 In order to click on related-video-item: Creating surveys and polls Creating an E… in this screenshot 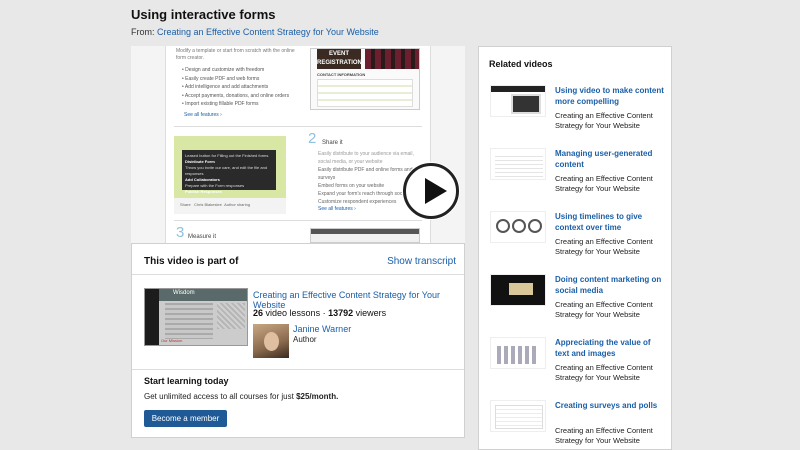, I will do `click(580, 425)`.